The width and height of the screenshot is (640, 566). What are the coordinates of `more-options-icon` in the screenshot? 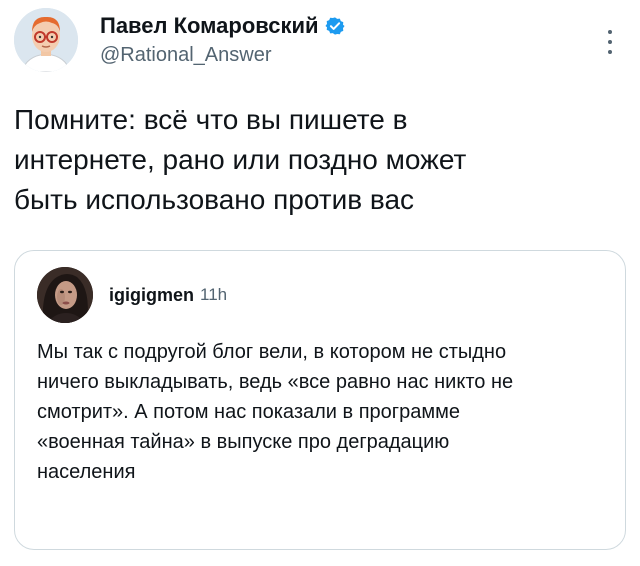 It's located at (610, 42).